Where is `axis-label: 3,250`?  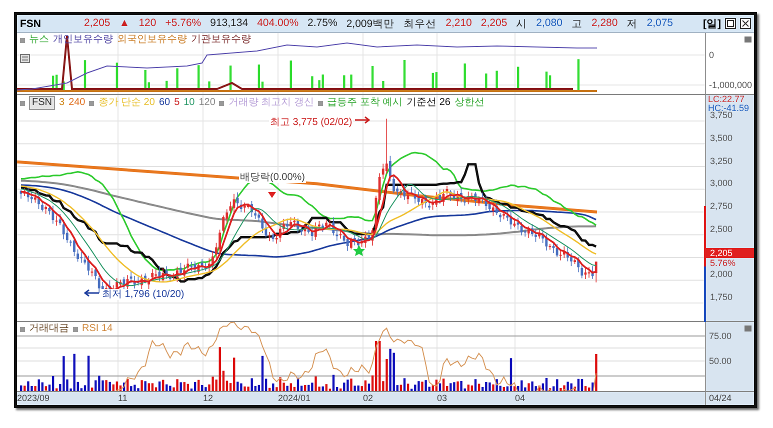 axis-label: 3,250 is located at coordinates (721, 161).